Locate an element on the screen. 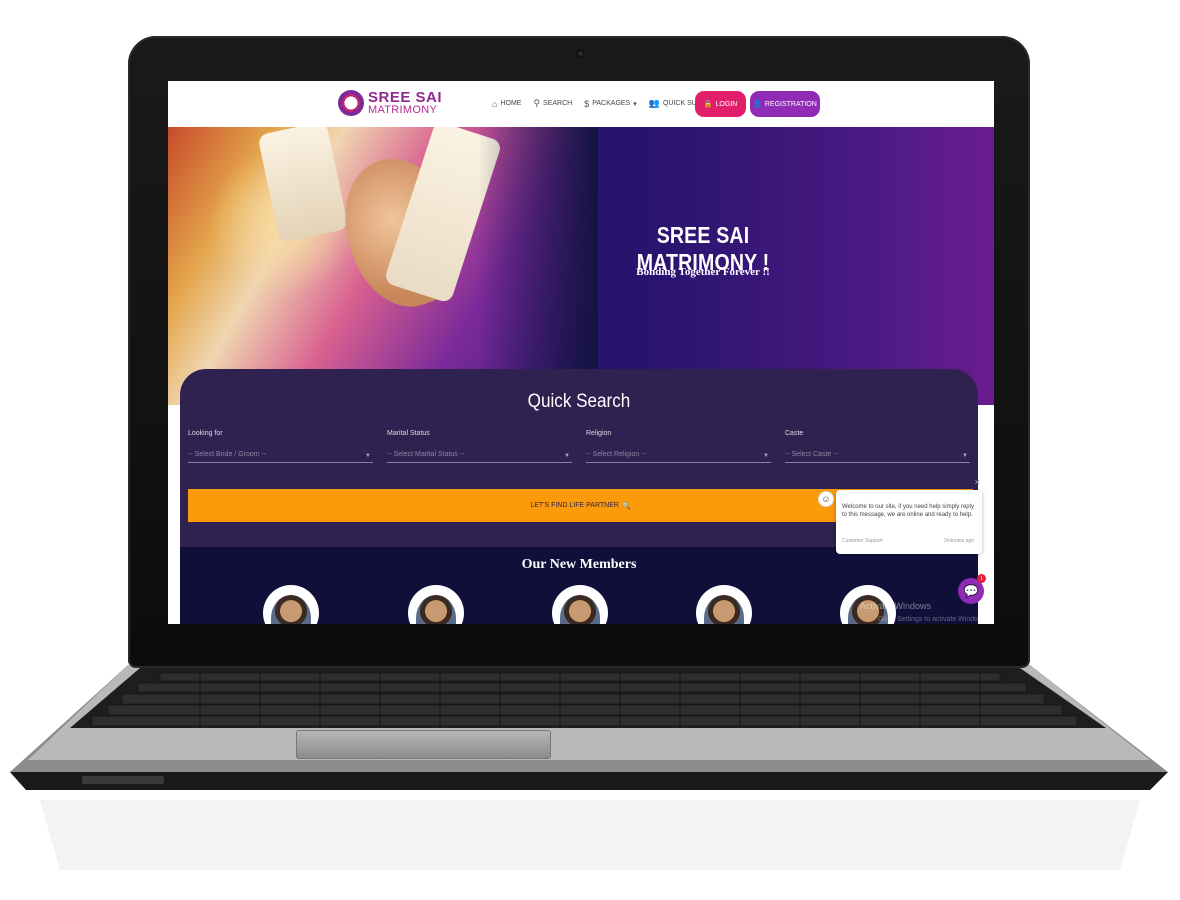  quick-search-title: Quick Search is located at coordinates (579, 401).